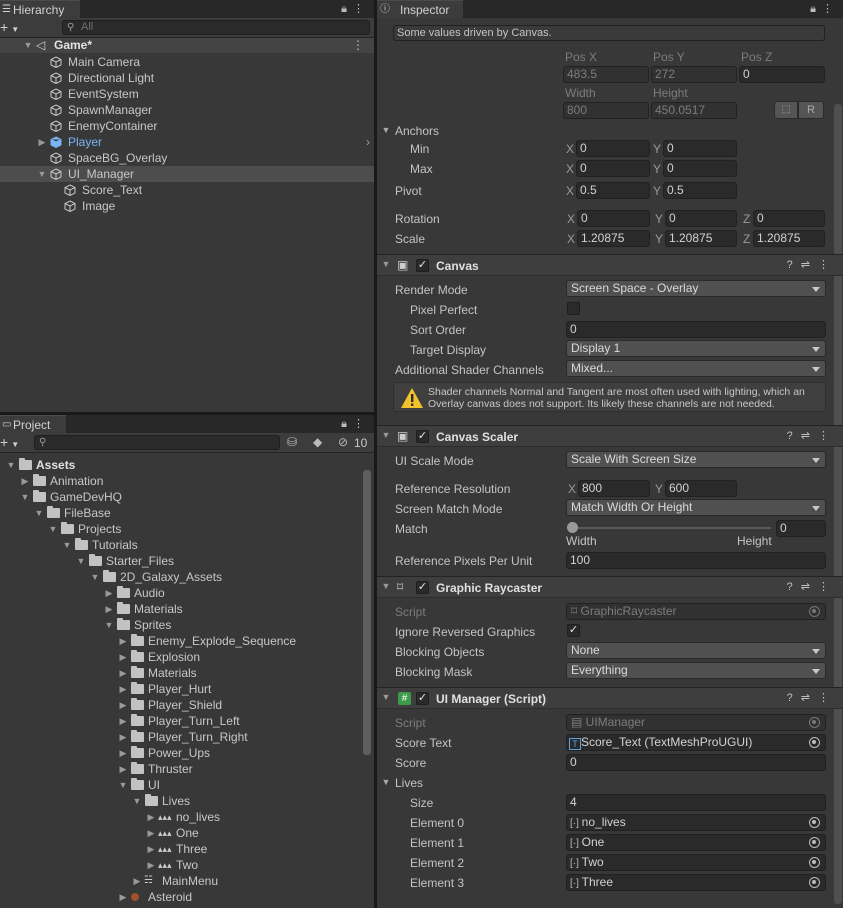 The width and height of the screenshot is (843, 908). Describe the element at coordinates (610, 265) in the screenshot. I see `canvas-component-header: ▼ ▣ ✓ Canvas ?⇌⋮` at that location.